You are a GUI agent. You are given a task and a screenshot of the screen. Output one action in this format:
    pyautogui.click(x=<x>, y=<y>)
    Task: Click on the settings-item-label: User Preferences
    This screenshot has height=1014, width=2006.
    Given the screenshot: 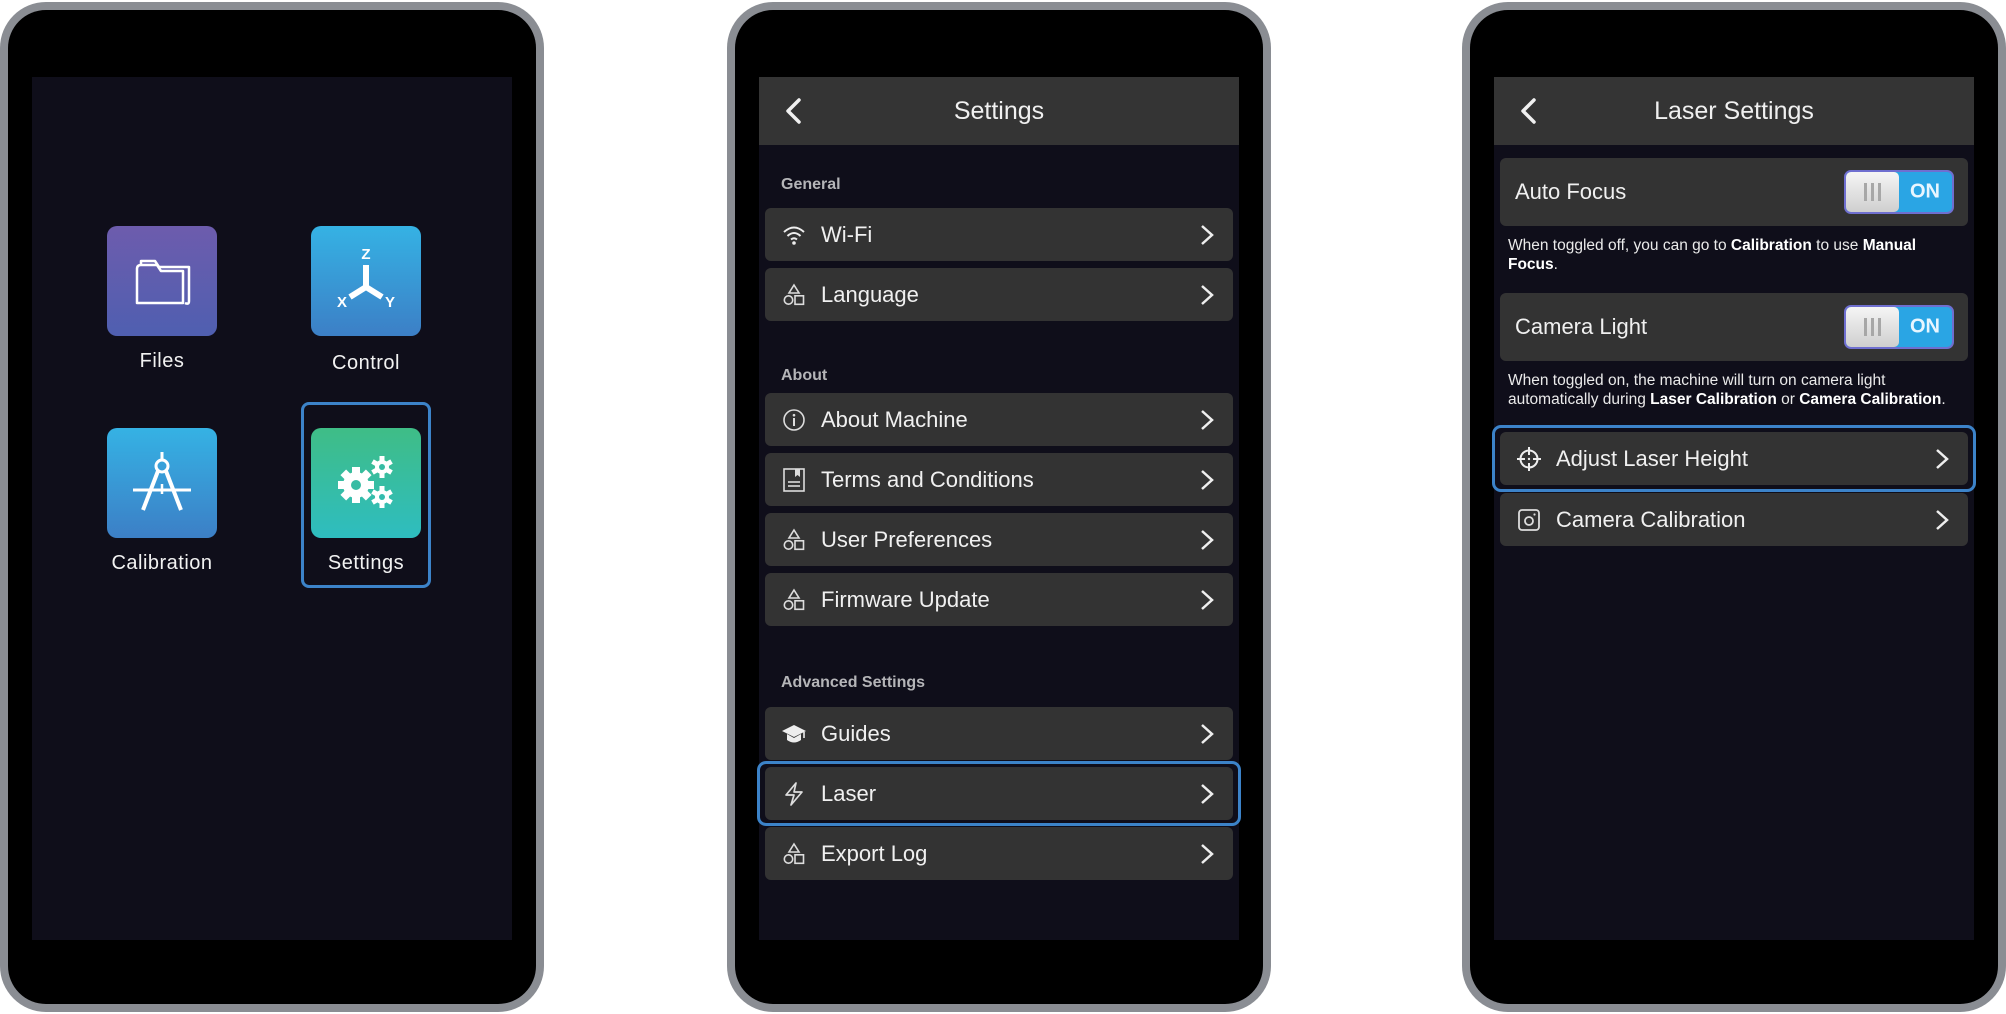 What is the action you would take?
    pyautogui.click(x=907, y=539)
    